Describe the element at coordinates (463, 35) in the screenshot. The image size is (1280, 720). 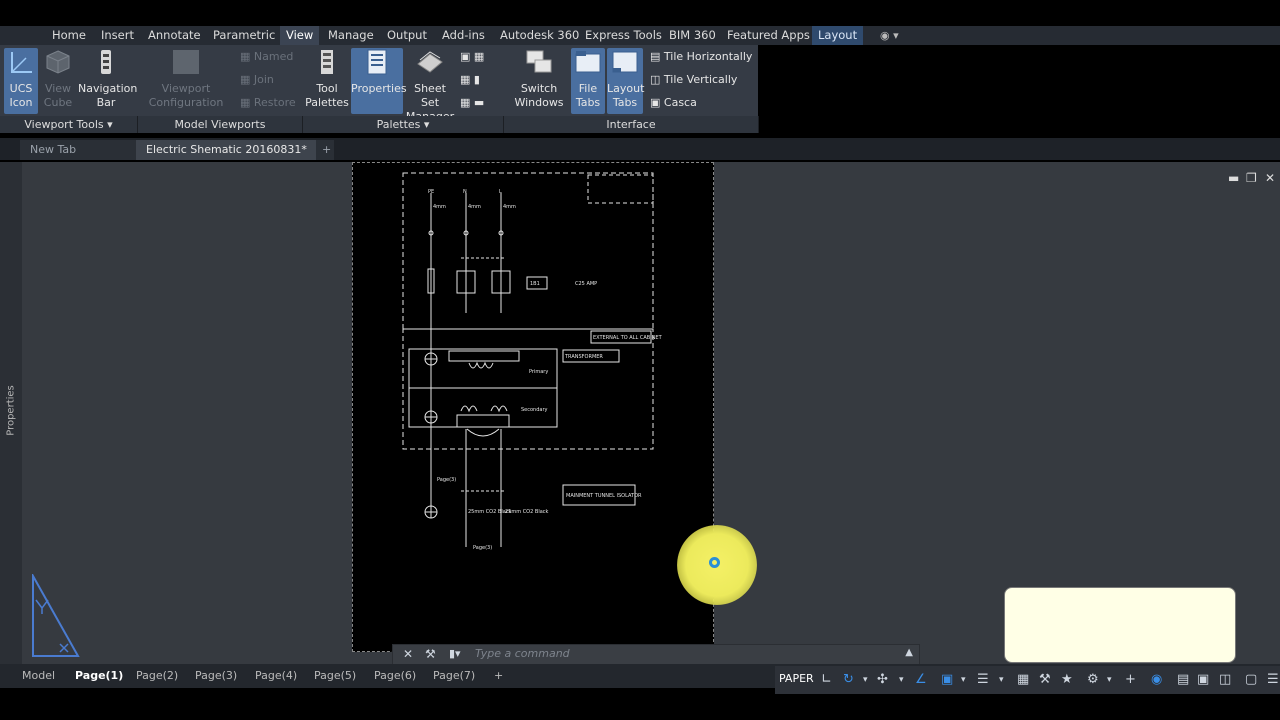
I see `tab-add-ins: Add-ins` at that location.